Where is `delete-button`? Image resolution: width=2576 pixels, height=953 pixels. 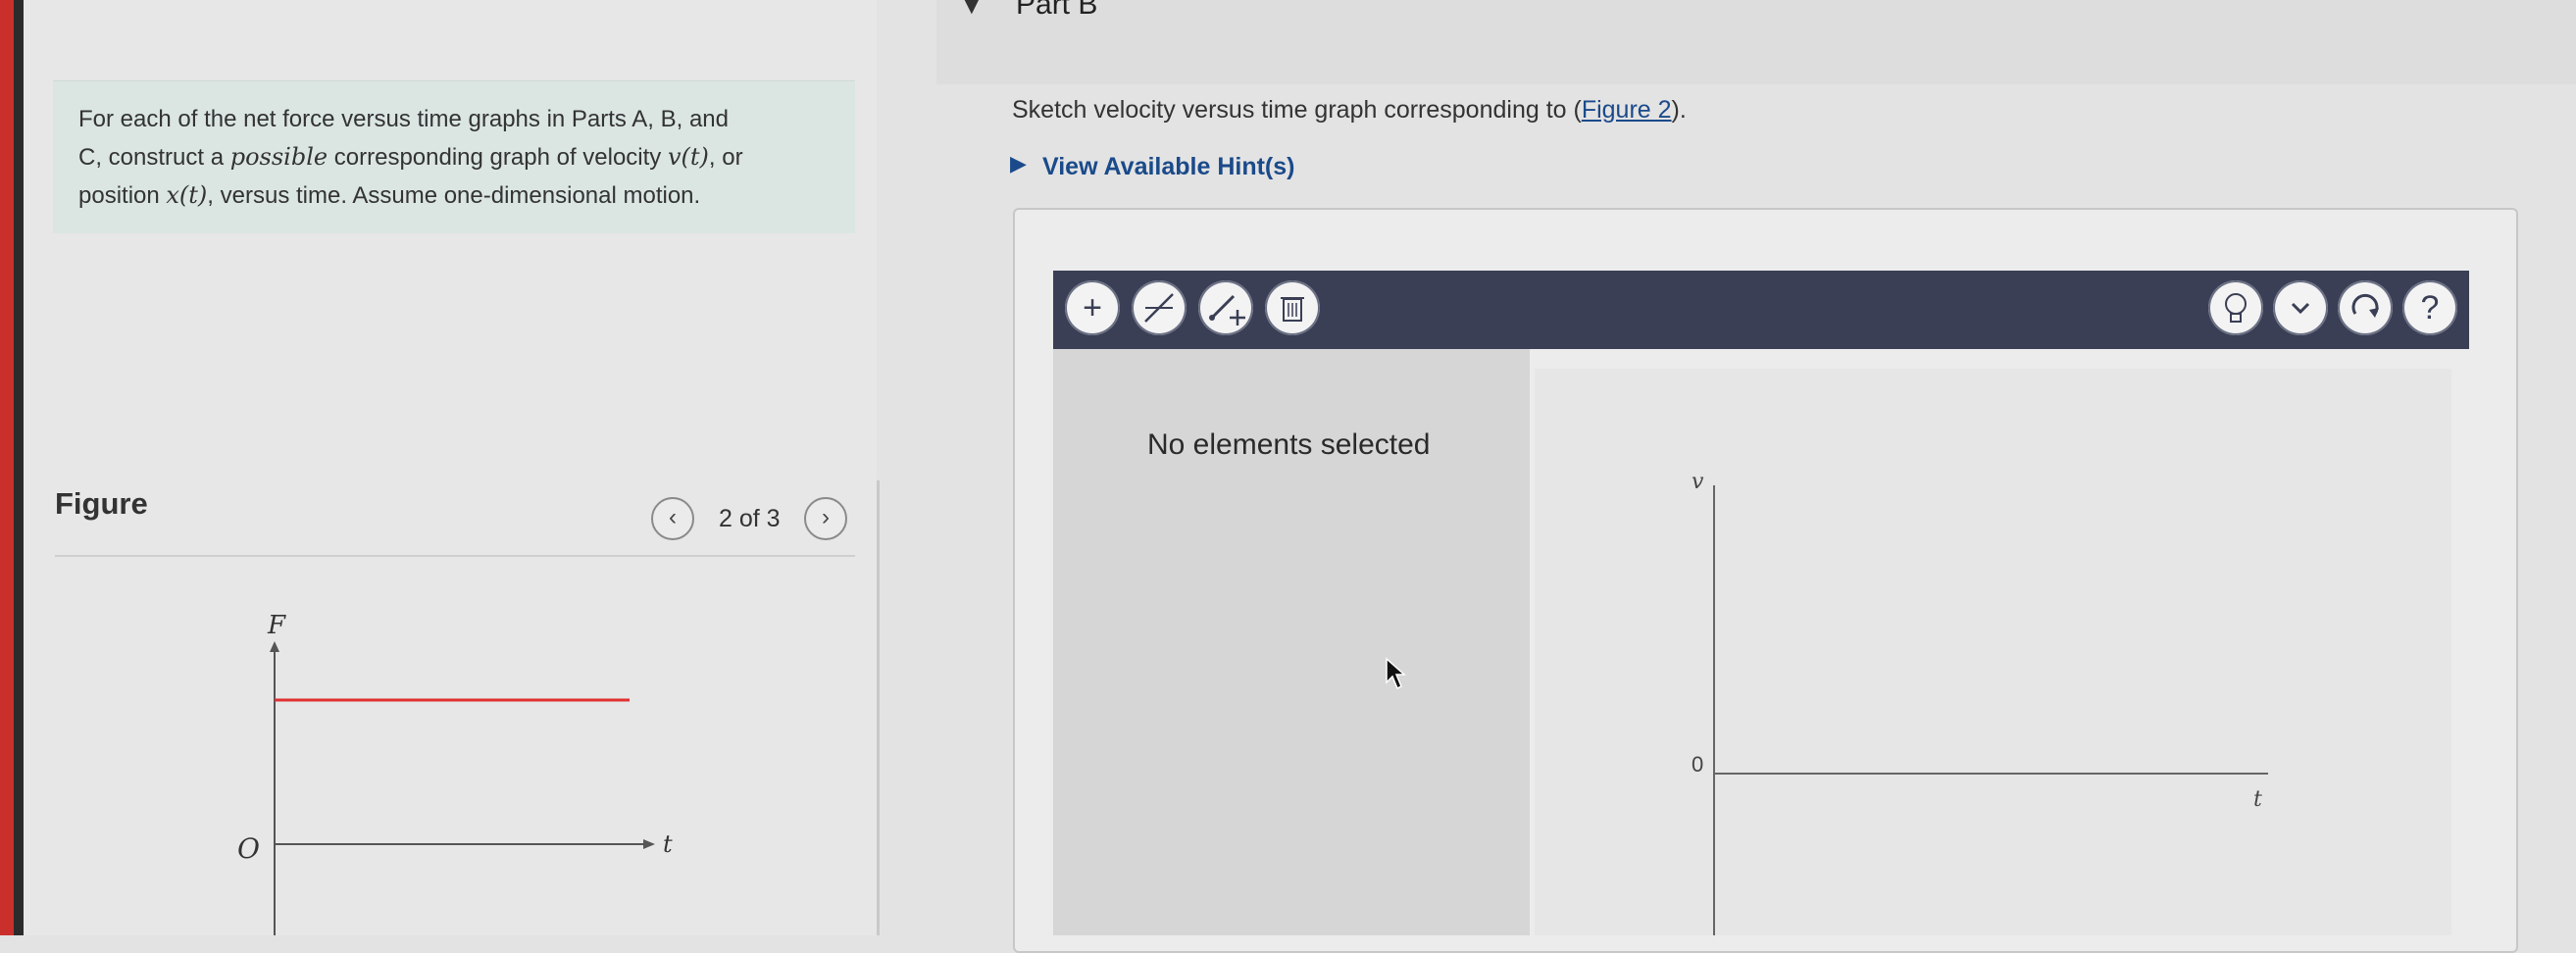 delete-button is located at coordinates (1293, 307).